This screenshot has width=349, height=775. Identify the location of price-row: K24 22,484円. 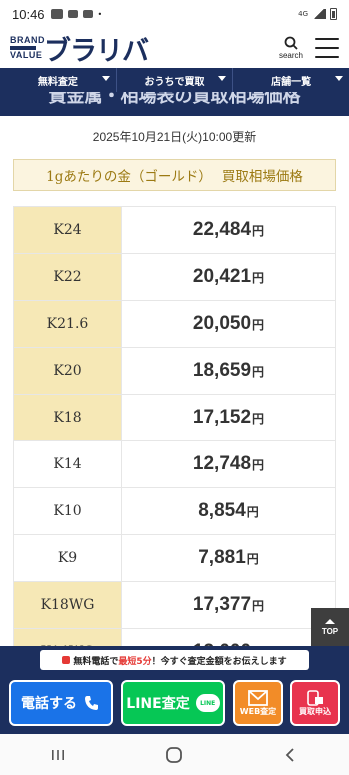
(174, 230).